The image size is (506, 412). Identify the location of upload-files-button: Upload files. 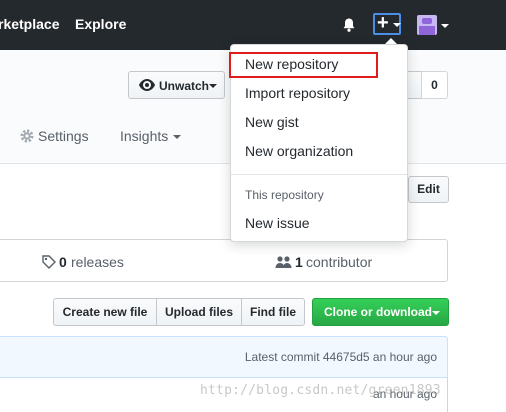
(199, 312).